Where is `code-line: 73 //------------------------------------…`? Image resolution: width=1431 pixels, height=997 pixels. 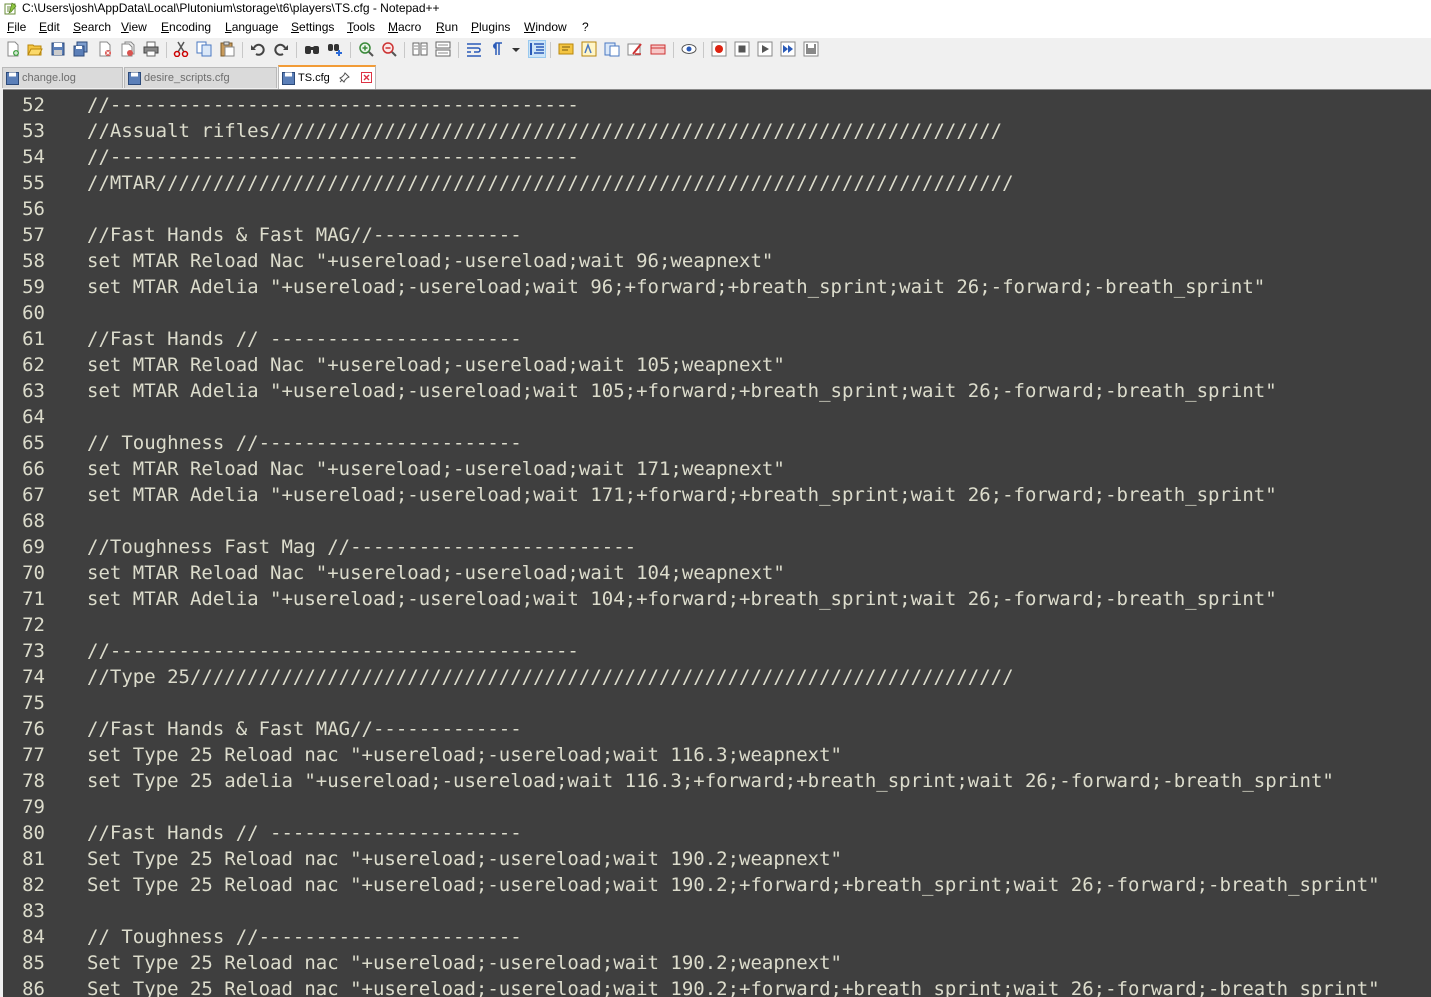 code-line: 73 //------------------------------------… is located at coordinates (717, 651).